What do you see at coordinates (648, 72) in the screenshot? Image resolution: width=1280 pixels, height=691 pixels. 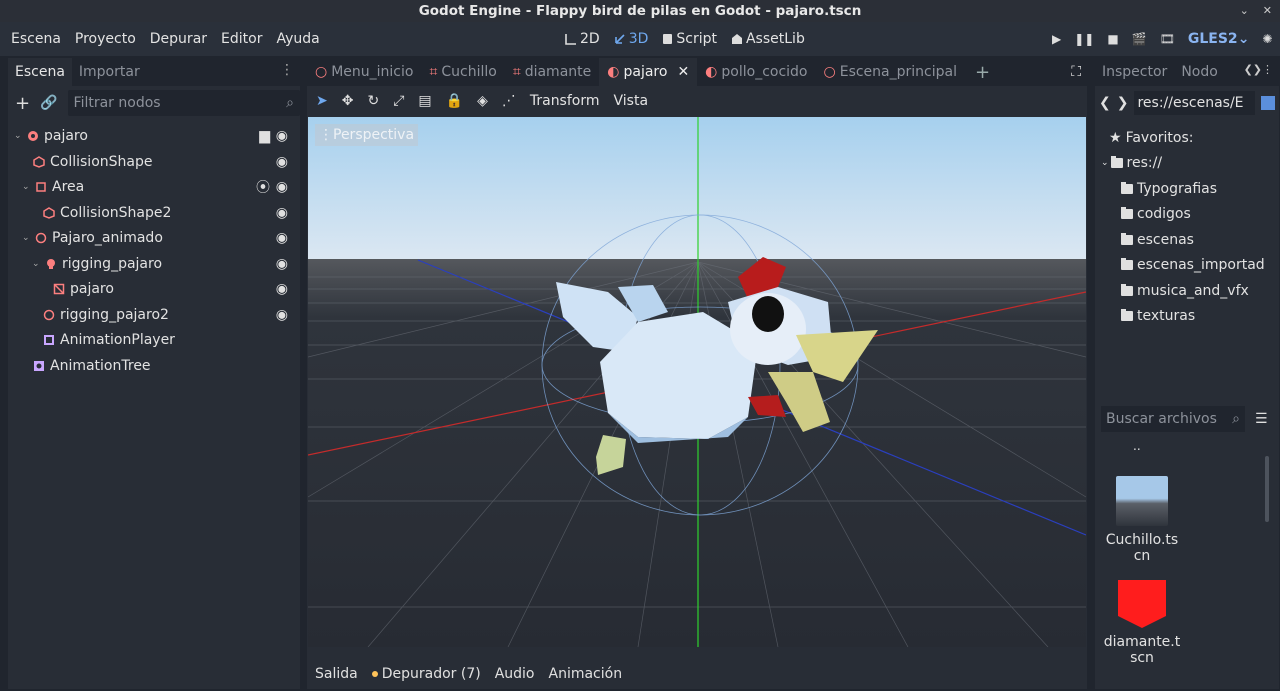 I see `tab-pajaro: ◐ pajaro ✕` at bounding box center [648, 72].